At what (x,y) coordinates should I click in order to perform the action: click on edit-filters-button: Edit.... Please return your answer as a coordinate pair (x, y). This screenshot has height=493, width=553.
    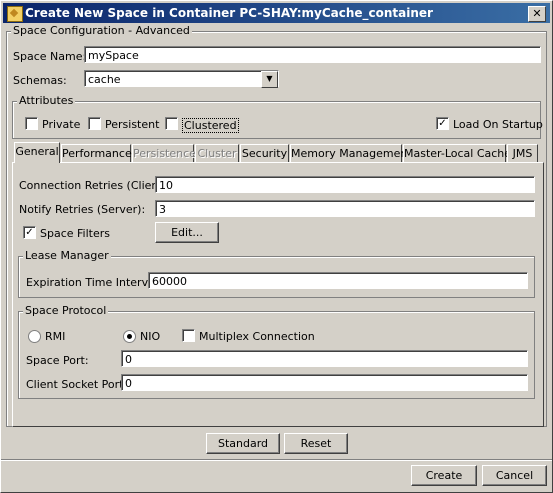
    Looking at the image, I should click on (187, 232).